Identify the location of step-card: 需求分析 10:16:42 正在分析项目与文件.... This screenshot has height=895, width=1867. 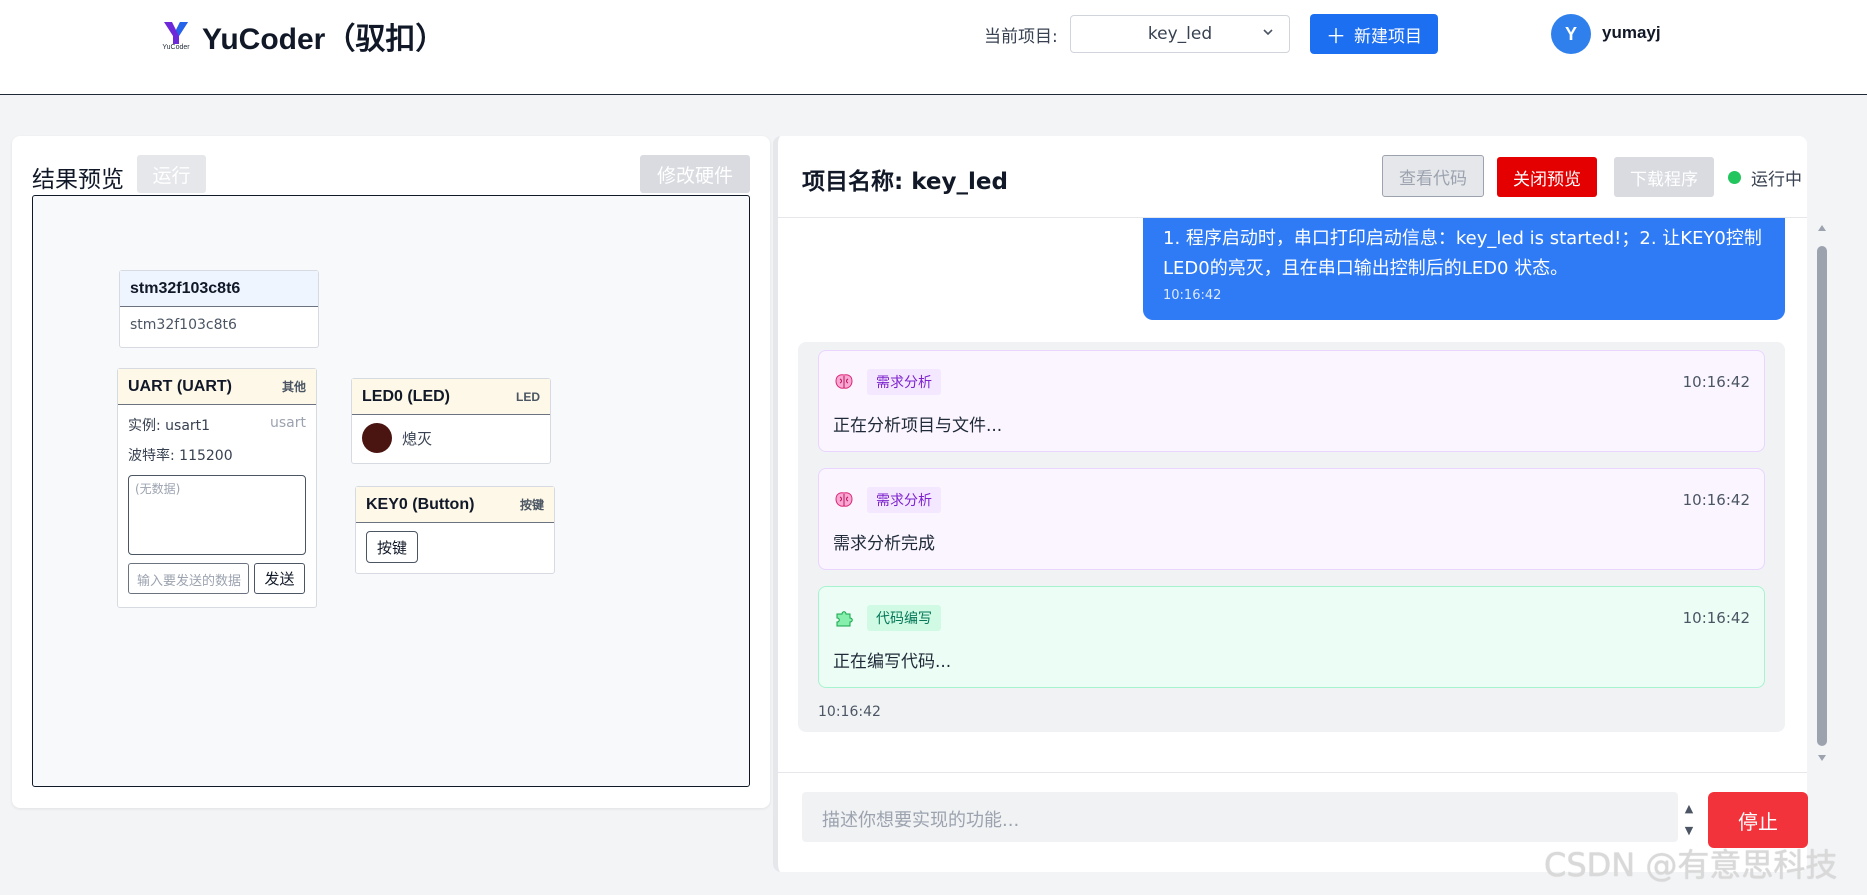
(1291, 401).